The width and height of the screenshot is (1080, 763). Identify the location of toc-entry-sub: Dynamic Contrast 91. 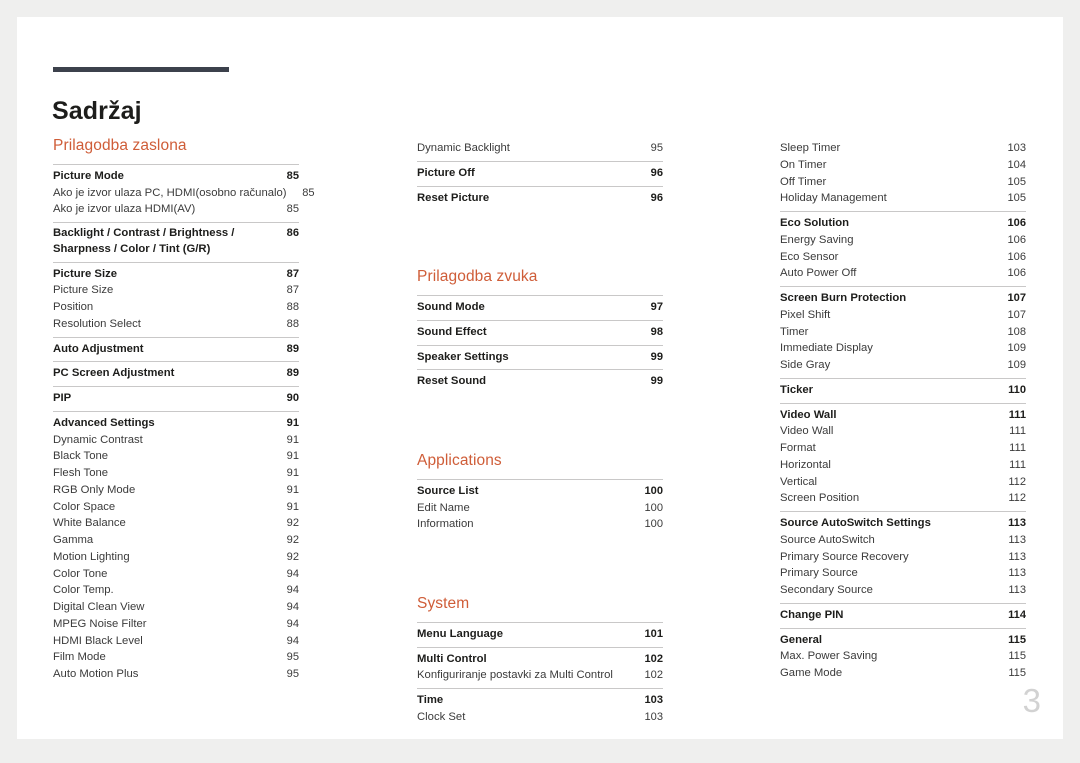
(176, 440).